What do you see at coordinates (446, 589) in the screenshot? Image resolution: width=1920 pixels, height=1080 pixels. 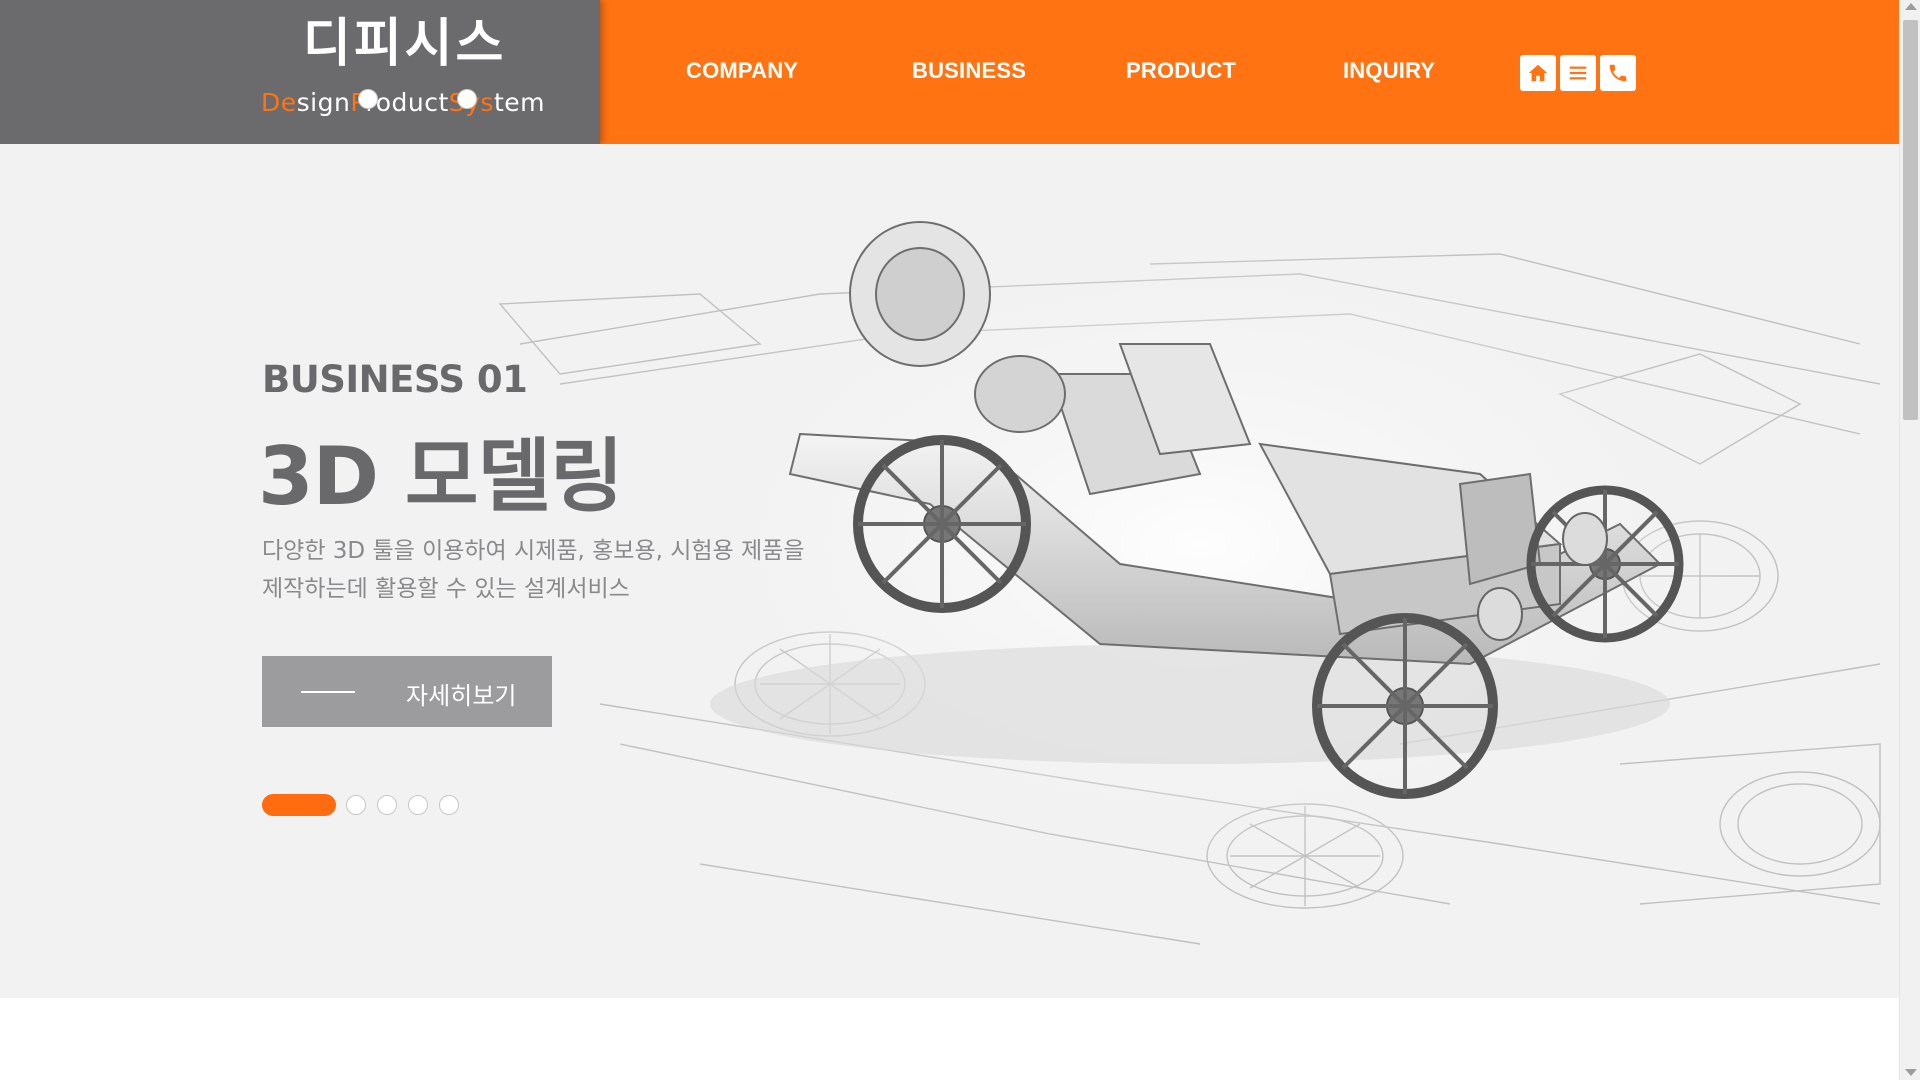 I see `slide-description-line: 제작하는데 활용할 수 있는 설계서비스` at bounding box center [446, 589].